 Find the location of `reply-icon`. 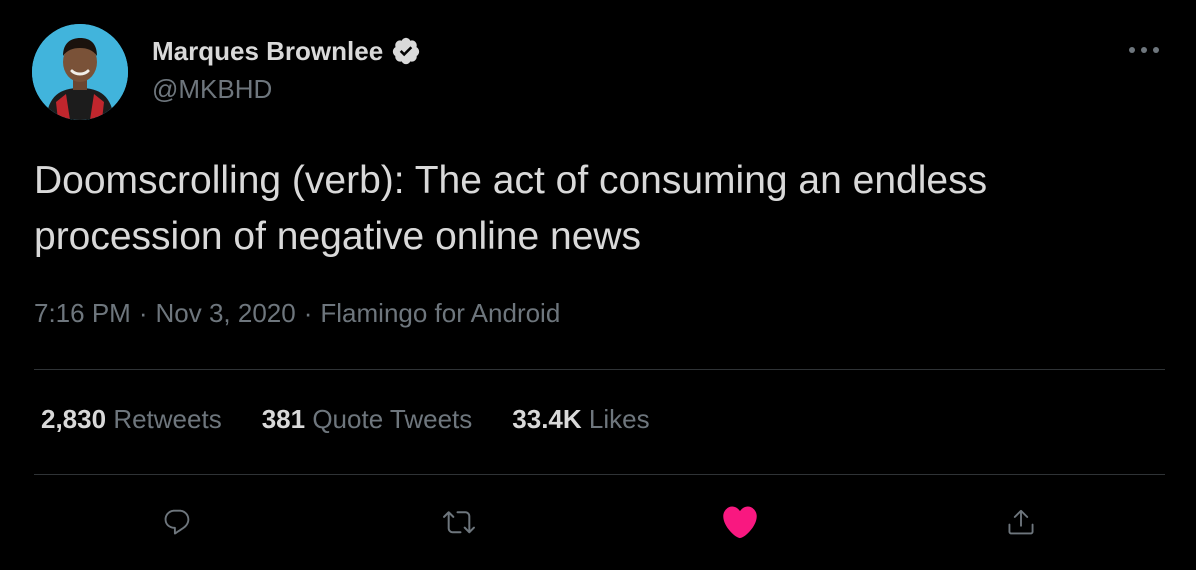

reply-icon is located at coordinates (177, 522).